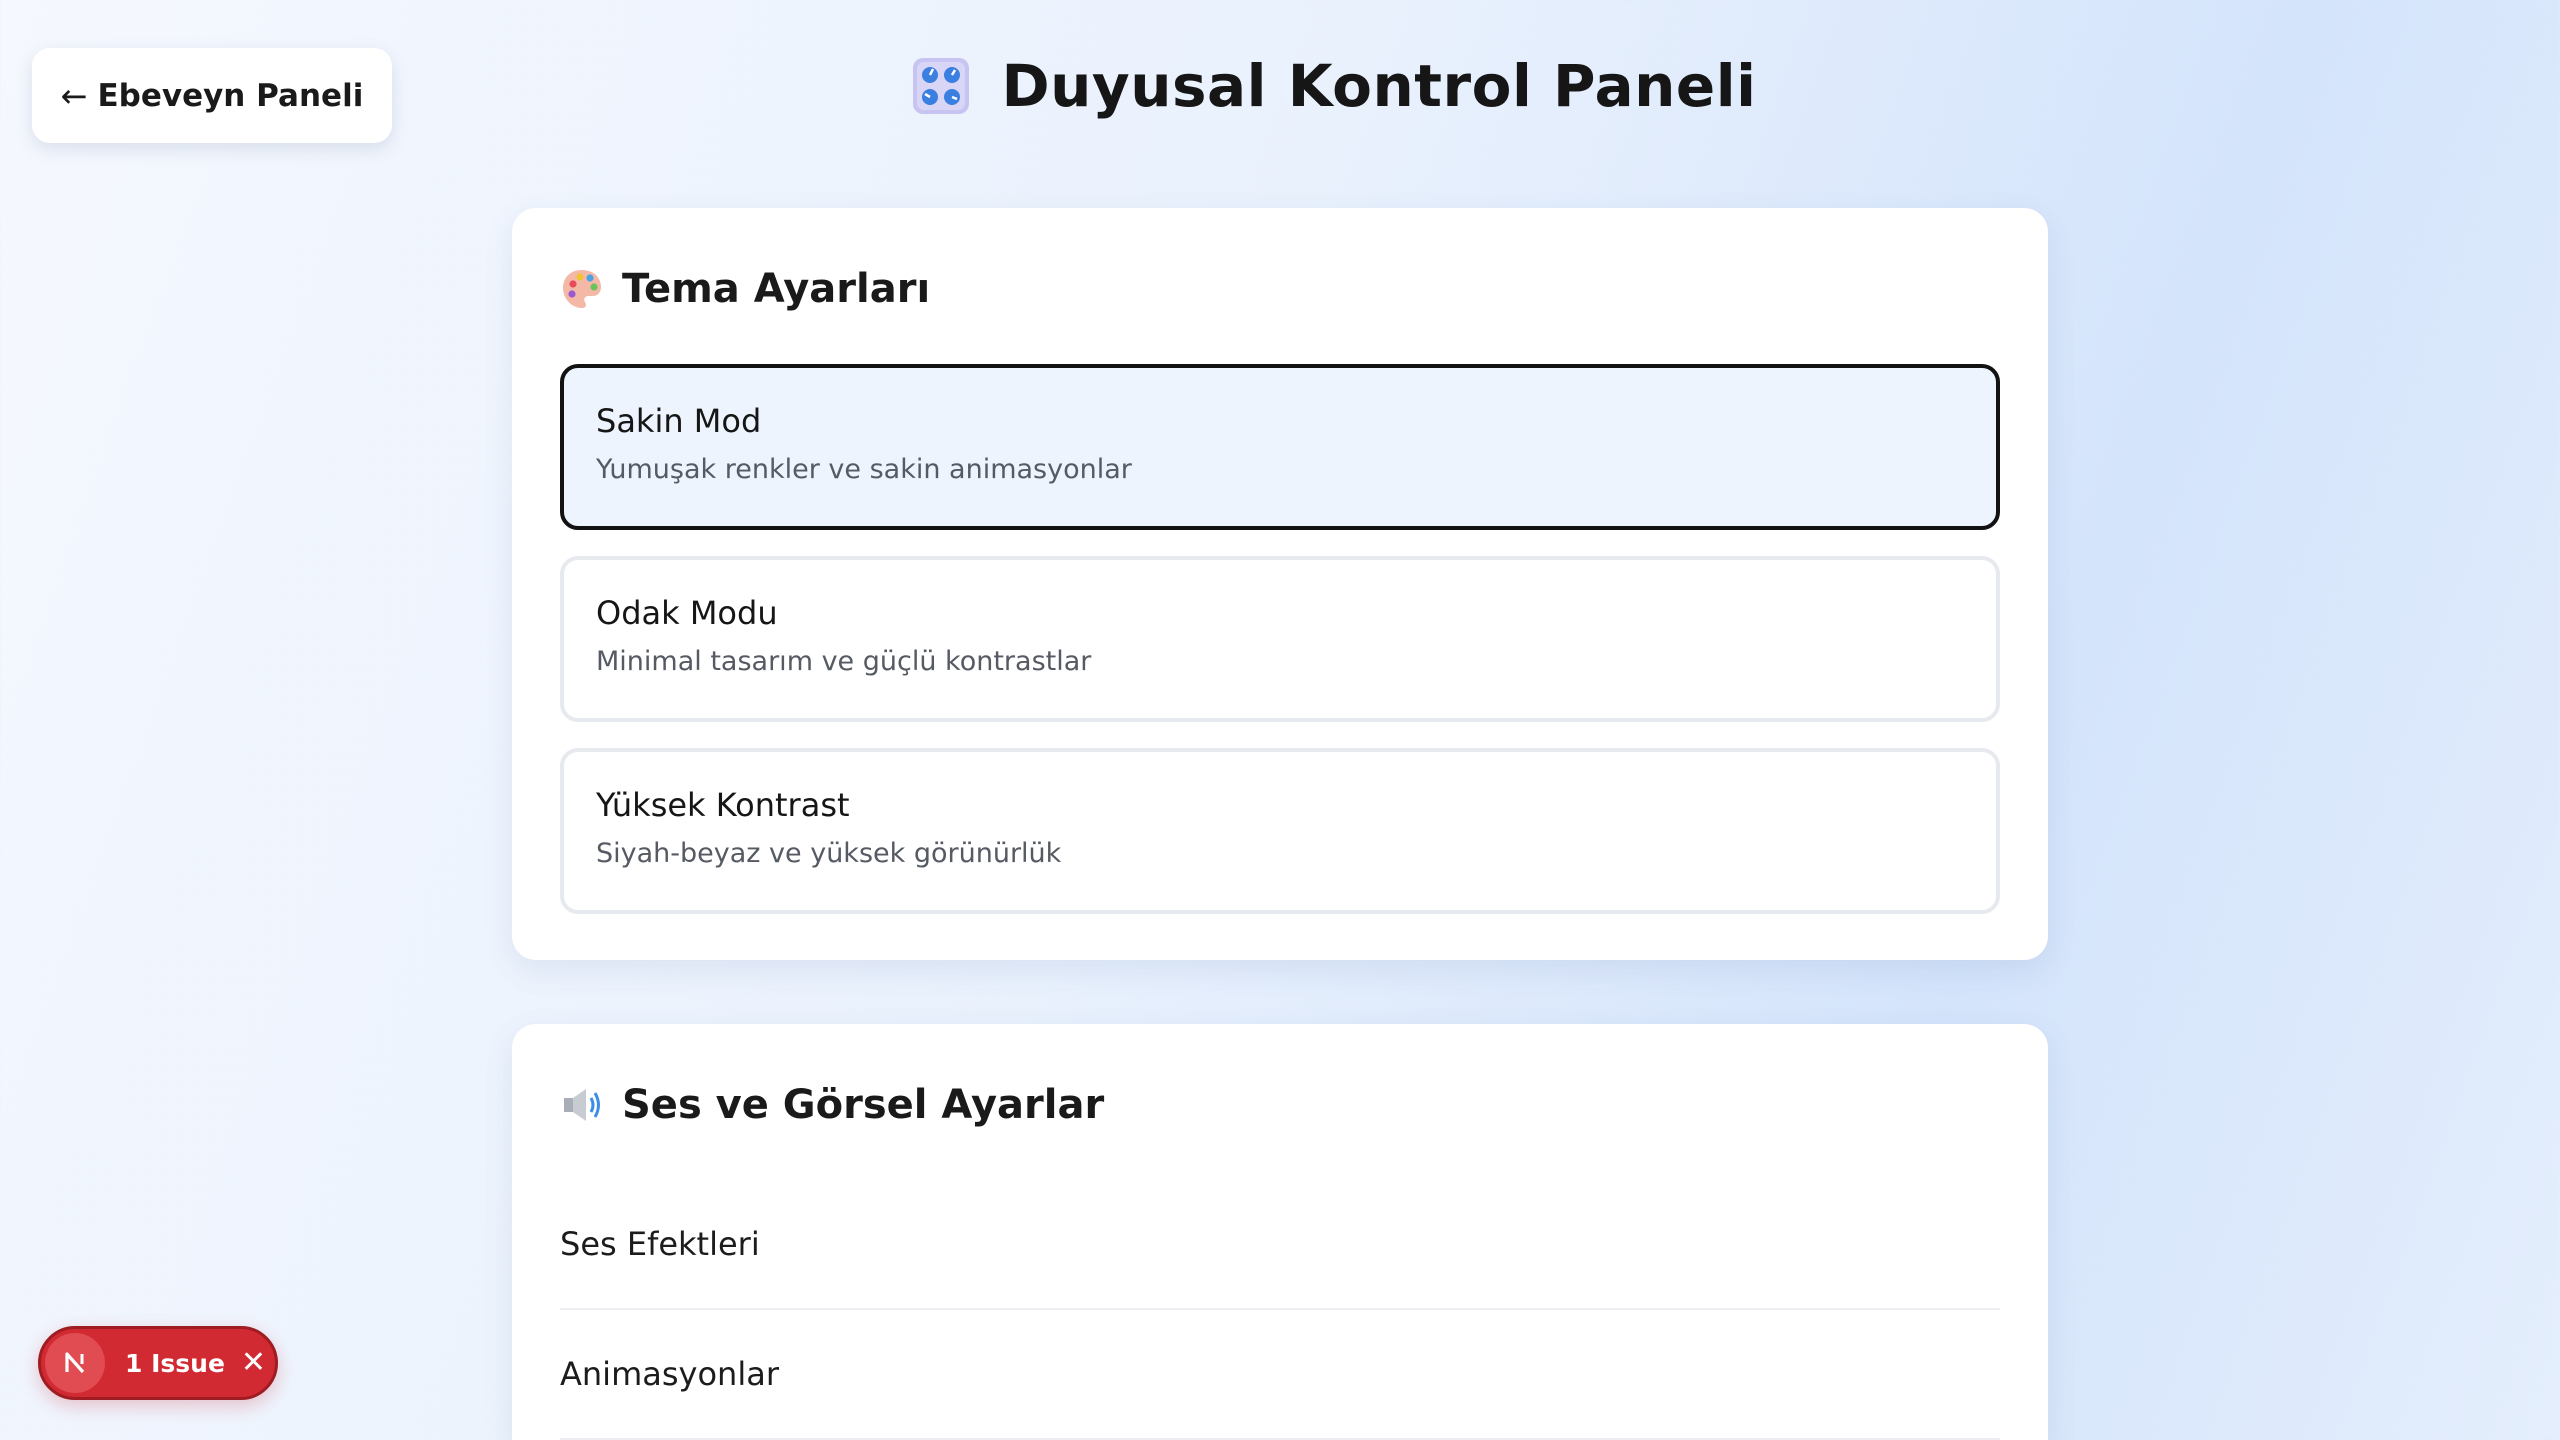 The image size is (2560, 1440). What do you see at coordinates (1280, 1245) in the screenshot?
I see `setting-row-sound-effects: Ses Efektleri` at bounding box center [1280, 1245].